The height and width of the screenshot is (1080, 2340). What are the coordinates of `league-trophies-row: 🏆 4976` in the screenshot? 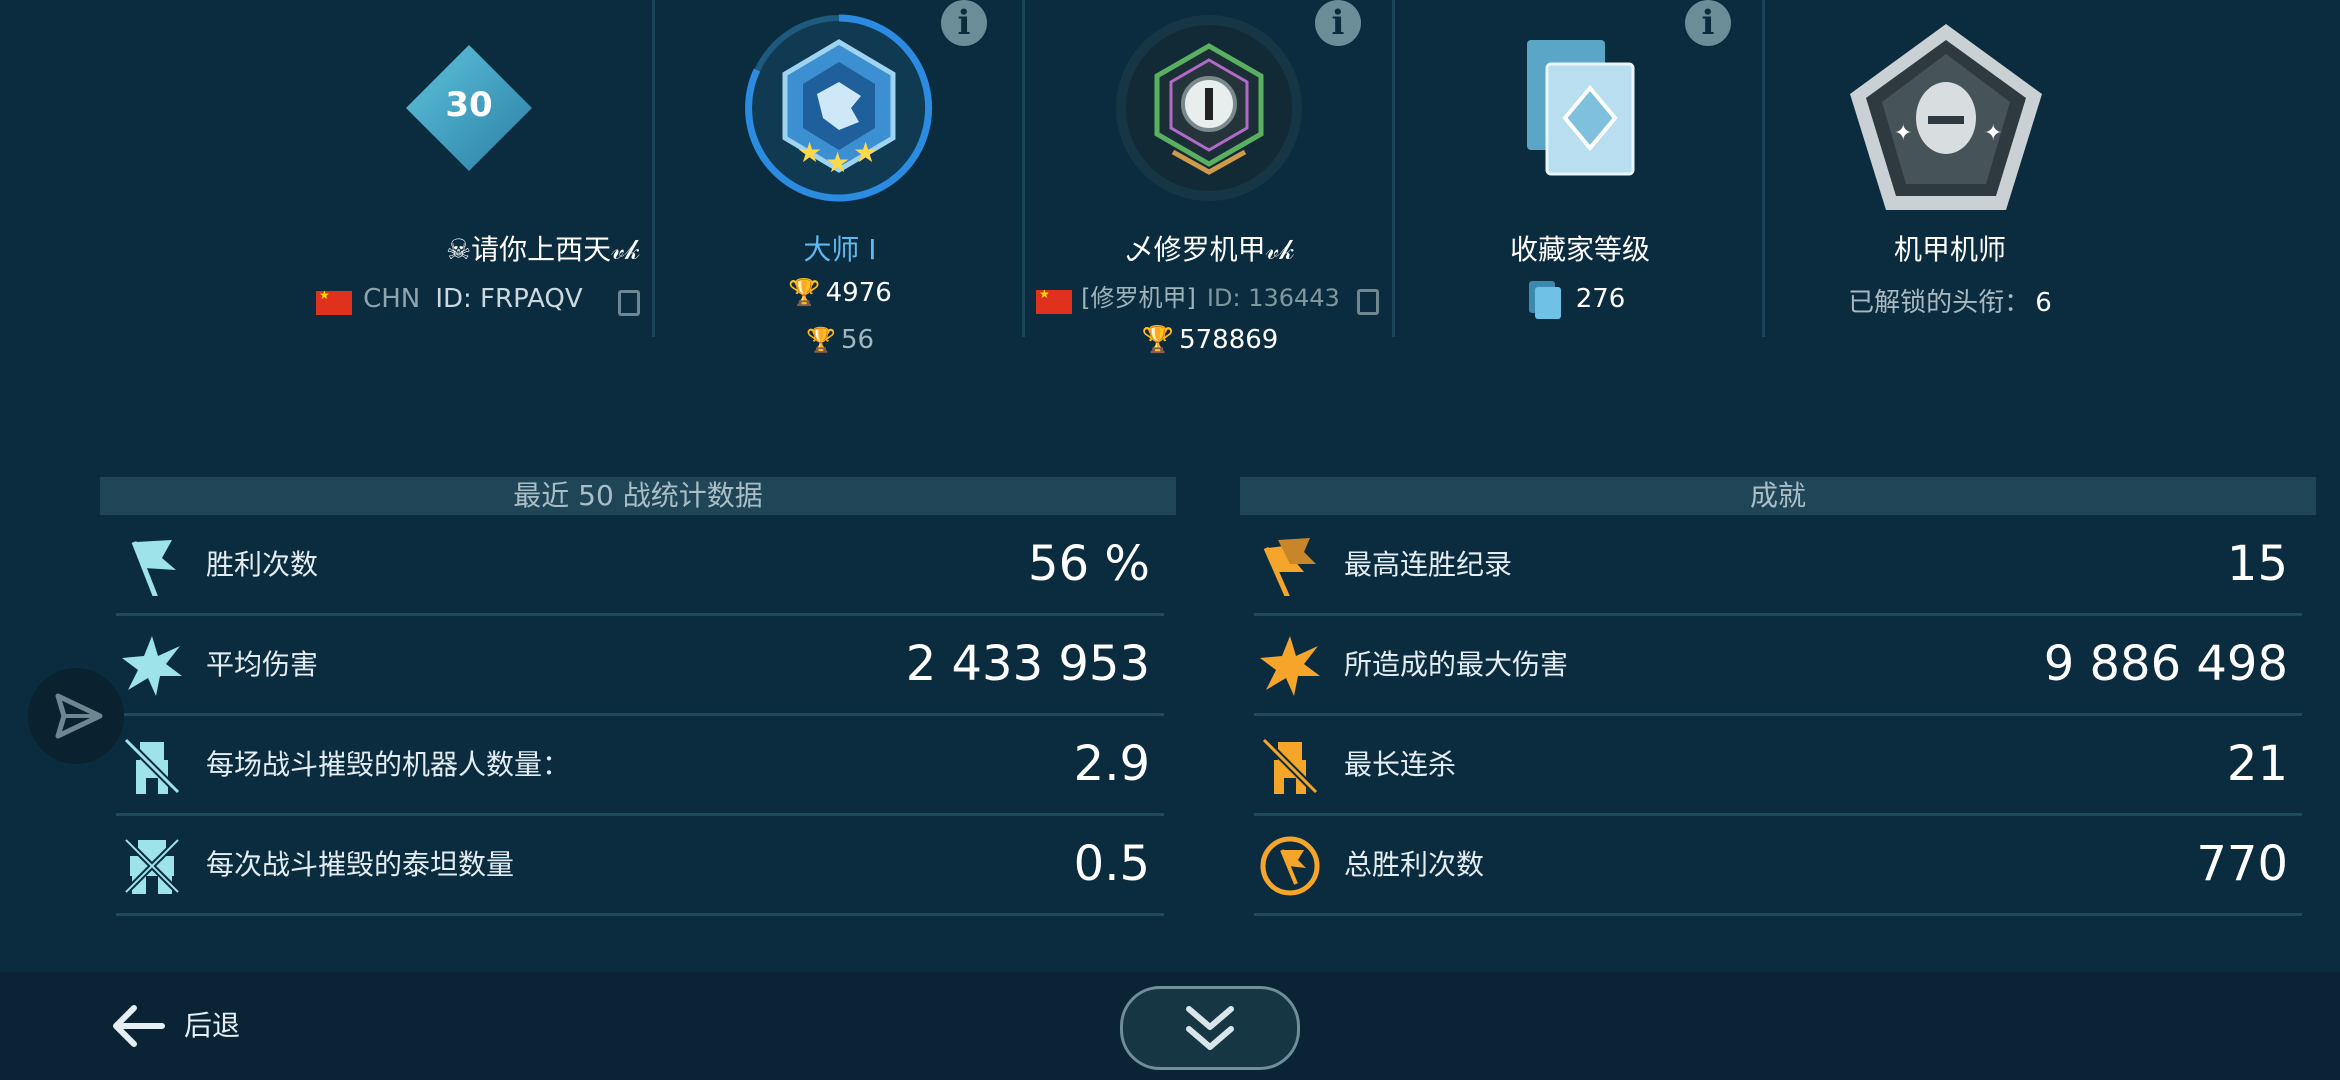 It's located at (840, 293).